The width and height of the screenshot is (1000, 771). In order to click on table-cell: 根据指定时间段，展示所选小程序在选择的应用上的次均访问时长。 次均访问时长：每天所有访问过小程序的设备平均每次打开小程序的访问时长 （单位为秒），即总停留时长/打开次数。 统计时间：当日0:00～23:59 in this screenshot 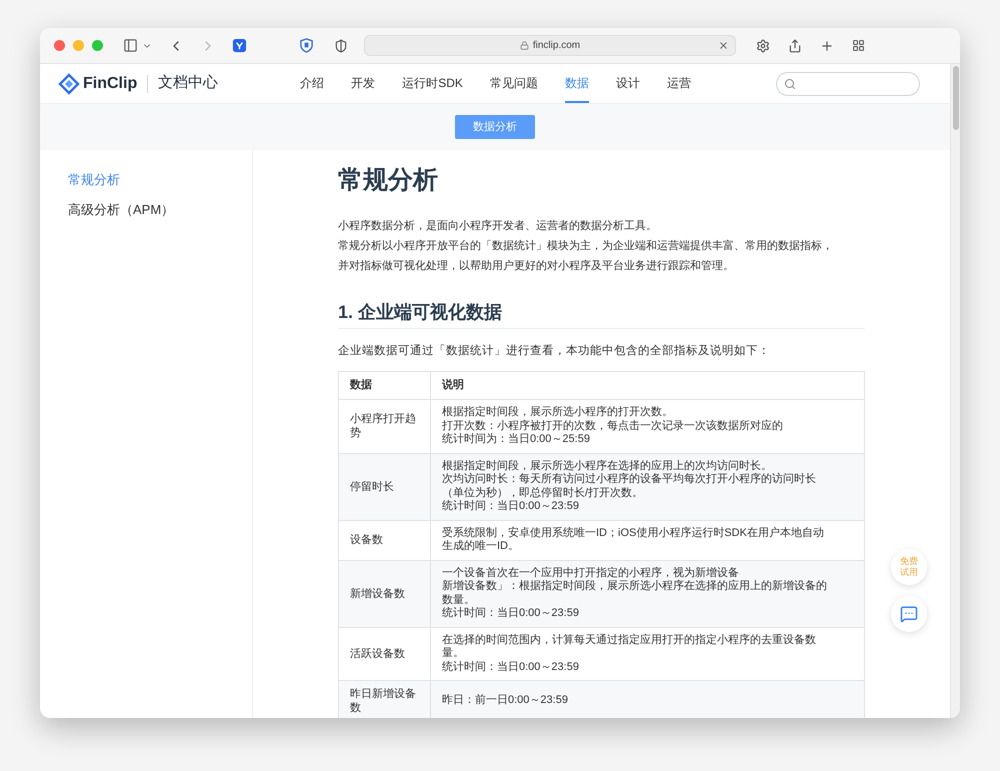, I will do `click(647, 486)`.